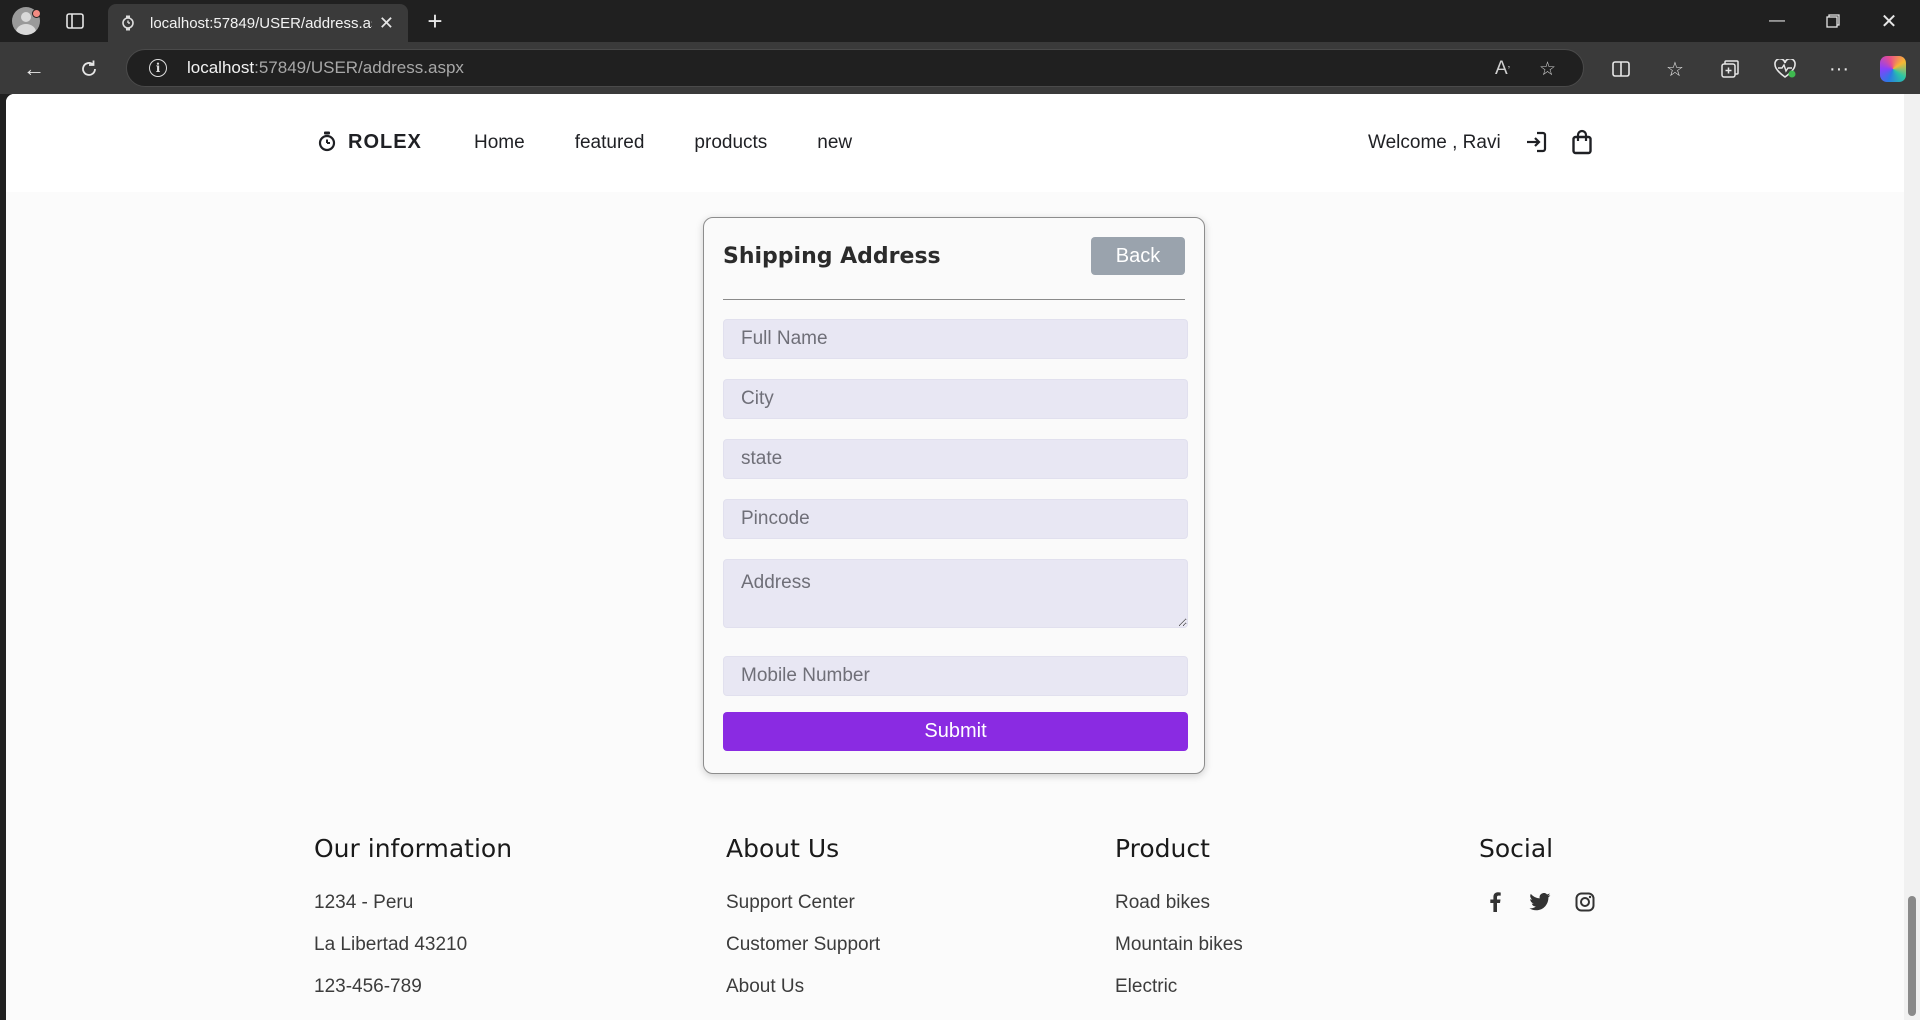 The height and width of the screenshot is (1020, 1920). Describe the element at coordinates (730, 143) in the screenshot. I see `nav-products: products` at that location.